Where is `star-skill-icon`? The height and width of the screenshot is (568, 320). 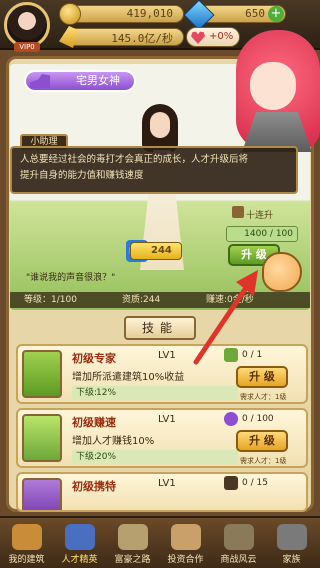
star-skill-icon is located at coordinates (42, 438).